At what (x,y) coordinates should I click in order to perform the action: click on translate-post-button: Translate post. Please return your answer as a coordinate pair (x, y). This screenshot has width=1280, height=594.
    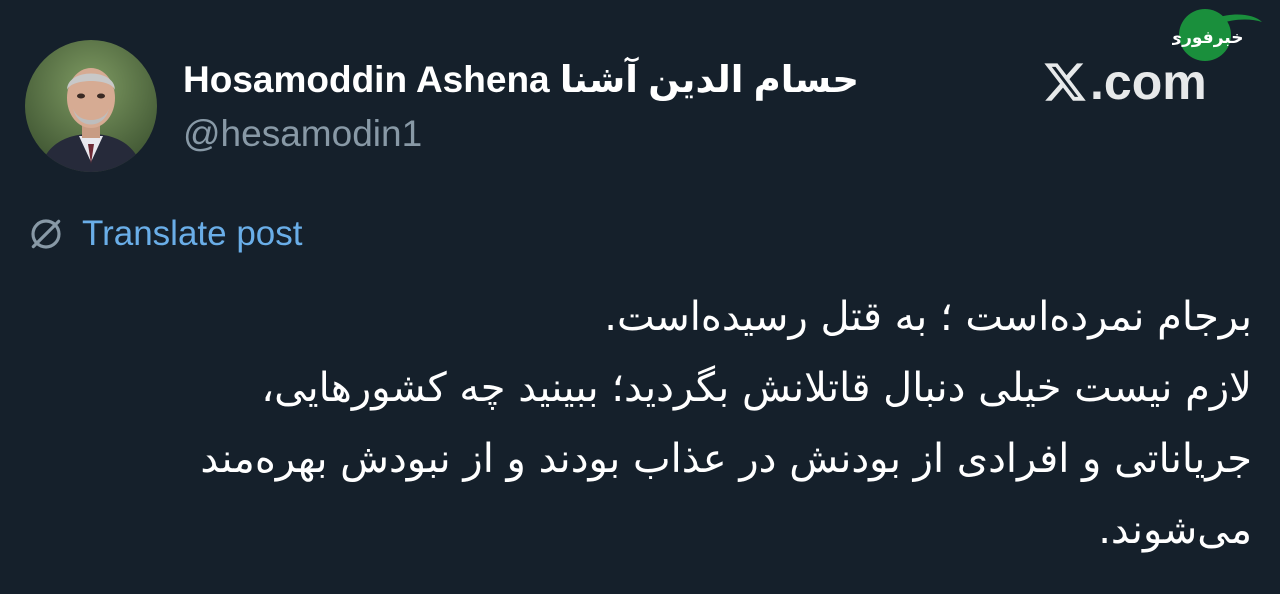
    Looking at the image, I should click on (164, 234).